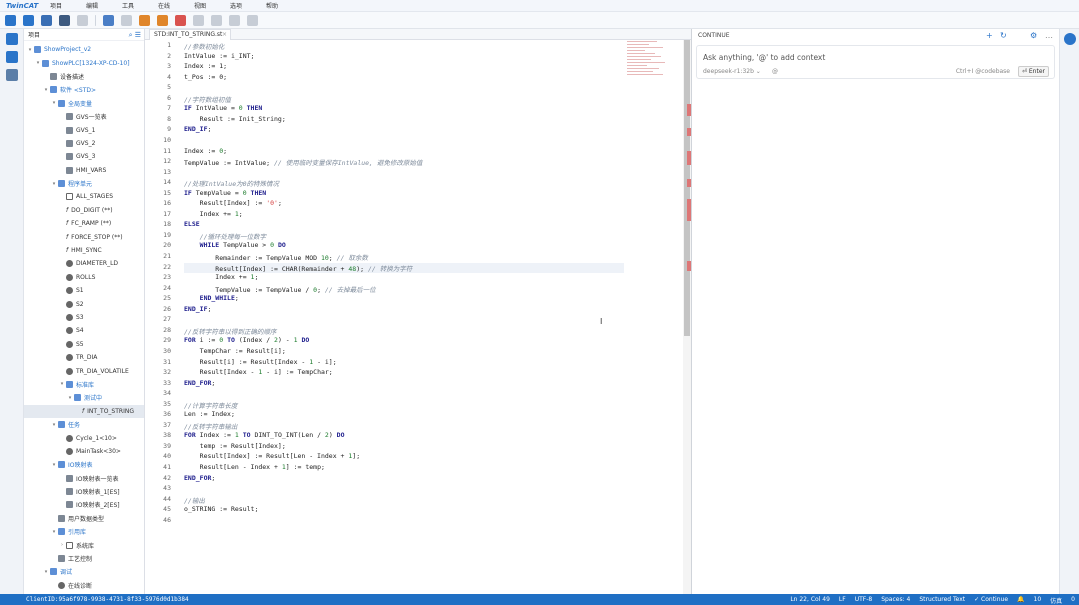 Image resolution: width=1079 pixels, height=605 pixels. I want to click on tab-int-to-string: STD:INT_TO_STRING.st ×, so click(190, 34).